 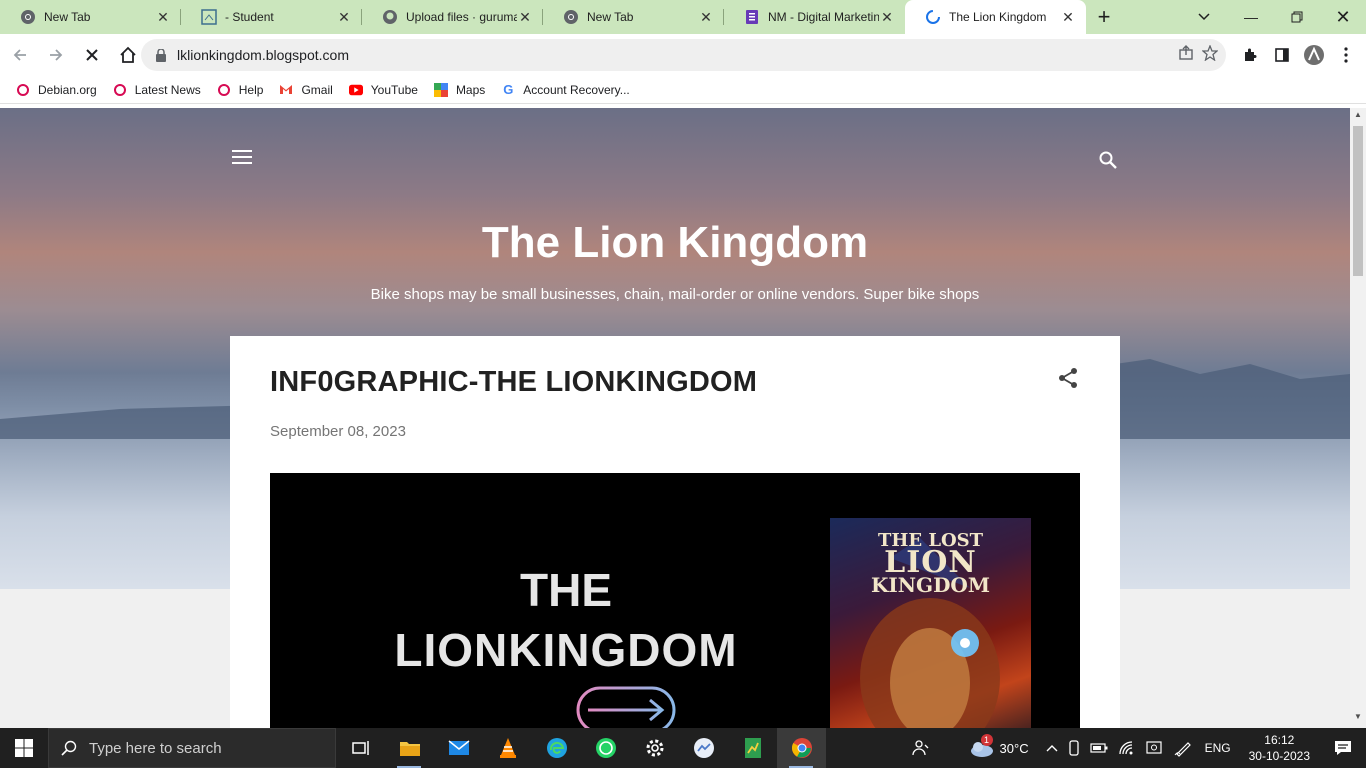 What do you see at coordinates (452, 17) in the screenshot?
I see `tab-upload-files: Upload files · guruma ✕` at bounding box center [452, 17].